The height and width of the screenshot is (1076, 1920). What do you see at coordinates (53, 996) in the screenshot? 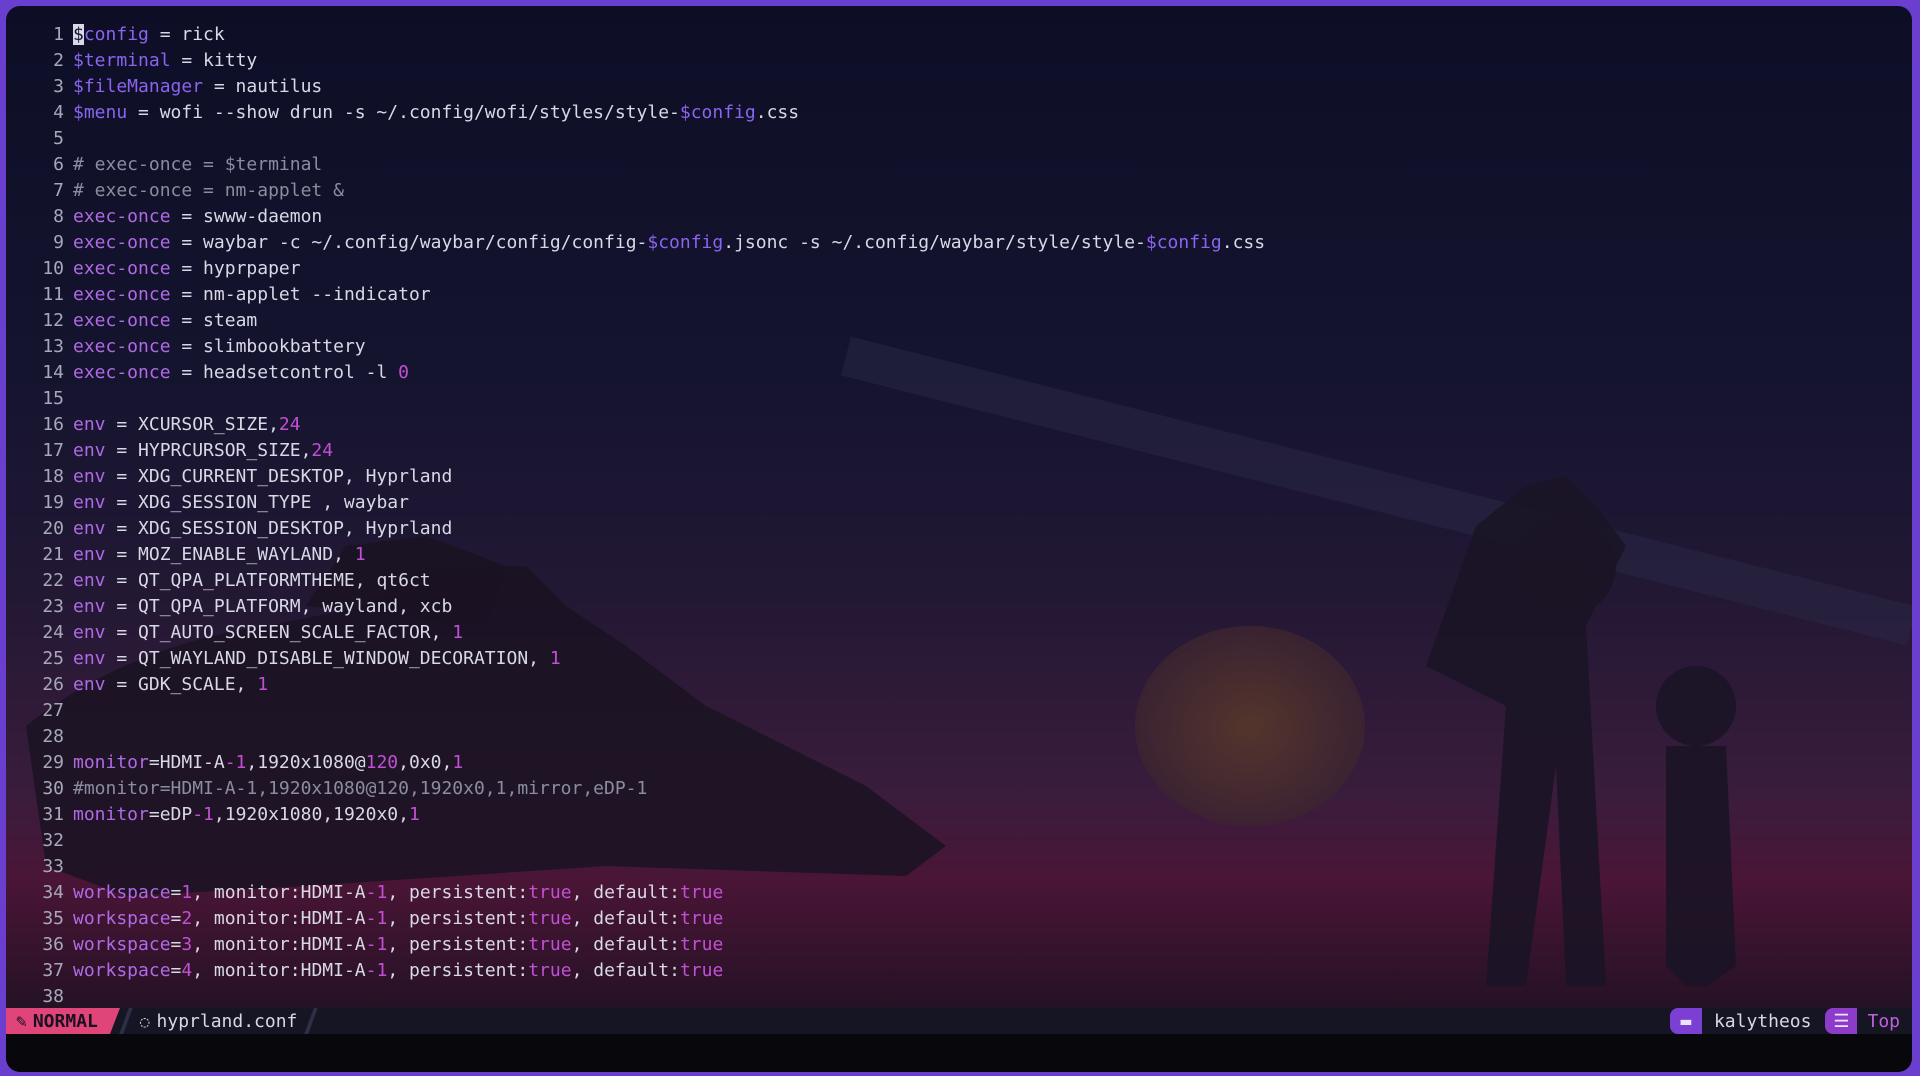
I see `line-number: 38` at bounding box center [53, 996].